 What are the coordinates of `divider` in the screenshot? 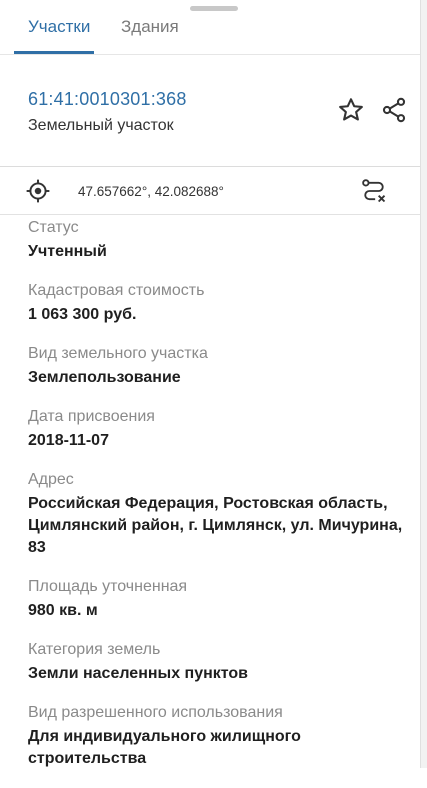 It's located at (210, 214).